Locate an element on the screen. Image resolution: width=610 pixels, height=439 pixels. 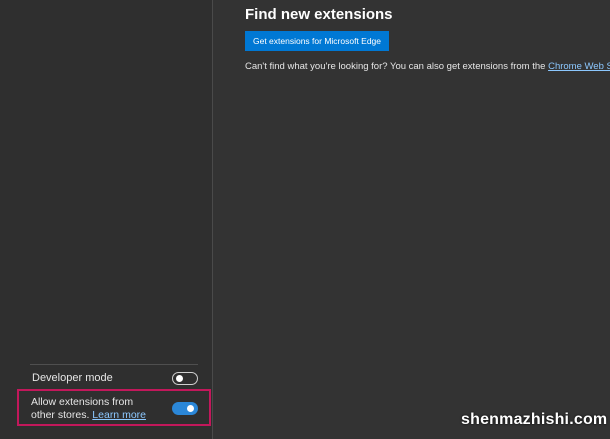
page-title: Find new extensions is located at coordinates (319, 14).